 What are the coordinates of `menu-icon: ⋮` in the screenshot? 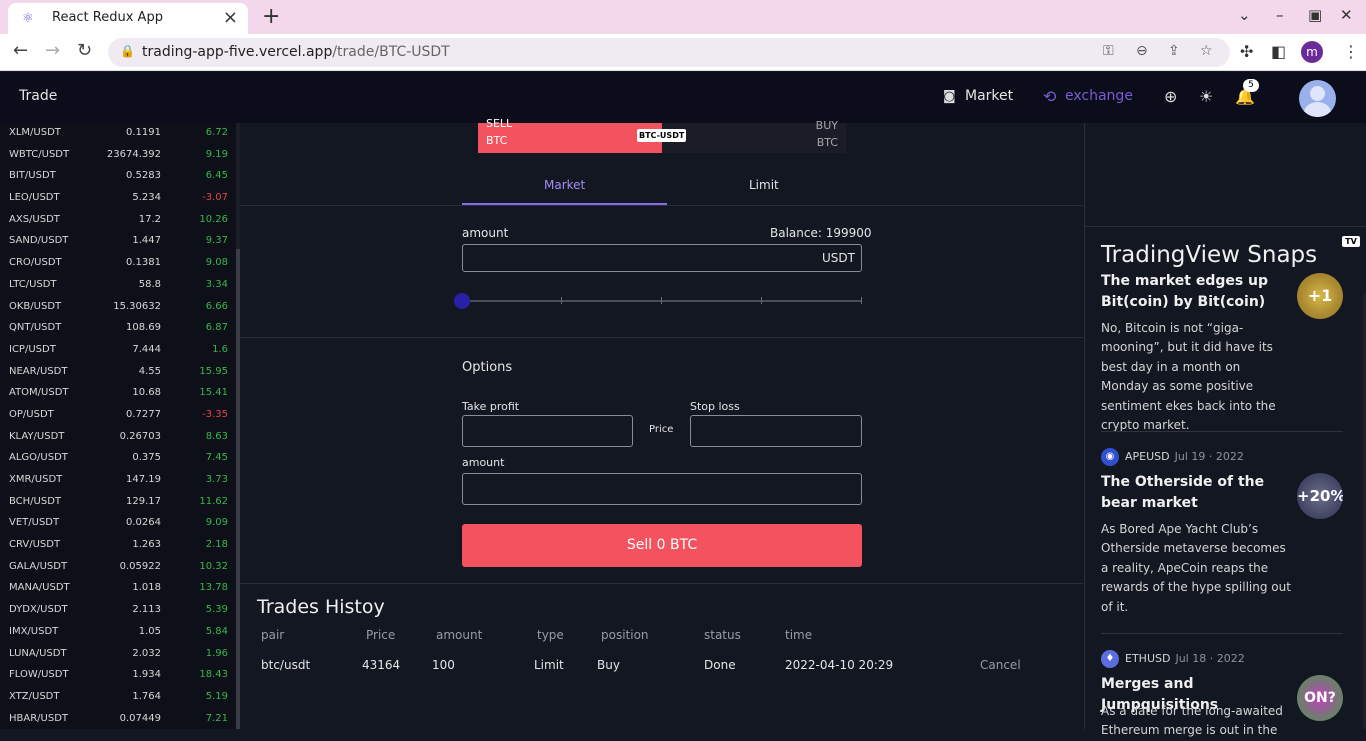 It's located at (1351, 51).